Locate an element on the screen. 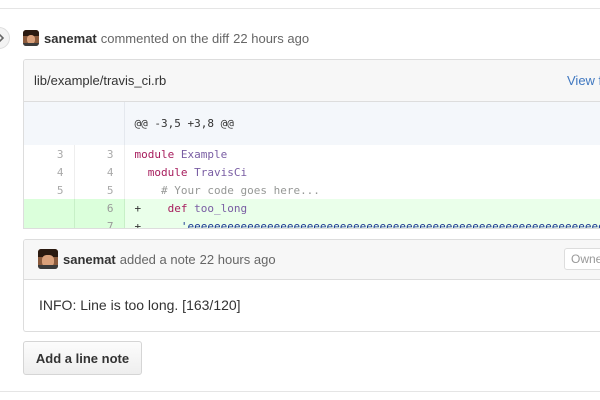  new-line-number: 3 is located at coordinates (99, 154).